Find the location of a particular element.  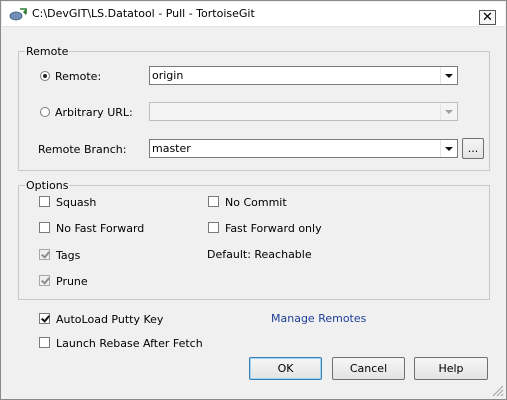

no-commit-label: No Commit is located at coordinates (256, 202).